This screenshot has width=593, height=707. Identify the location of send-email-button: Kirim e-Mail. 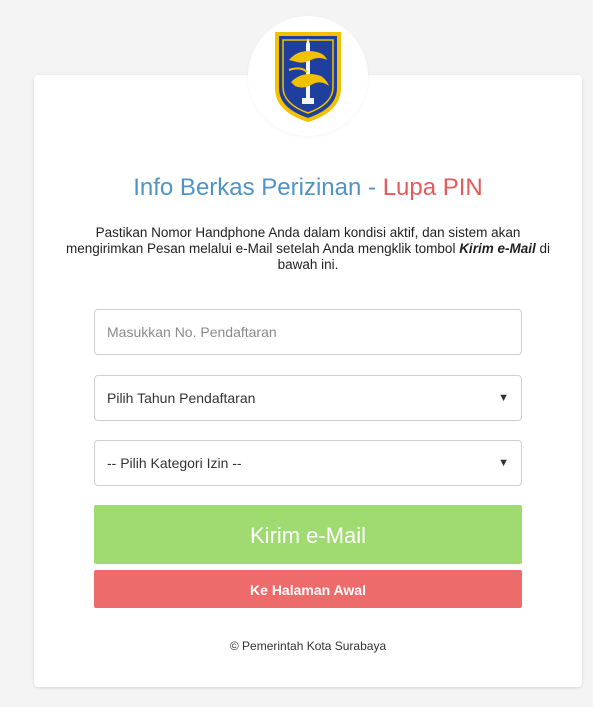
(308, 534).